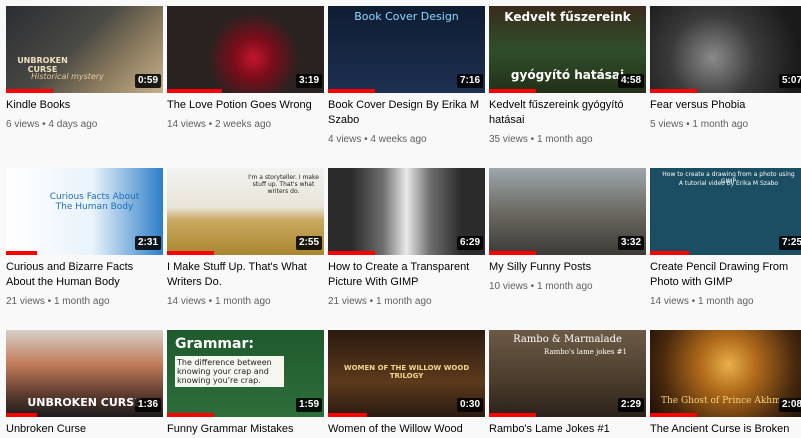 This screenshot has width=801, height=438. What do you see at coordinates (725, 49) in the screenshot?
I see `video-thumbnail: 5:07` at bounding box center [725, 49].